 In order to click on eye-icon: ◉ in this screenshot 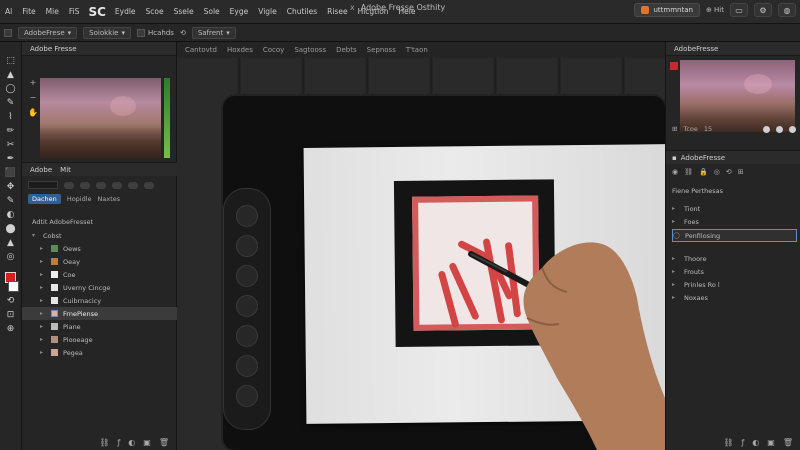, I will do `click(675, 172)`.